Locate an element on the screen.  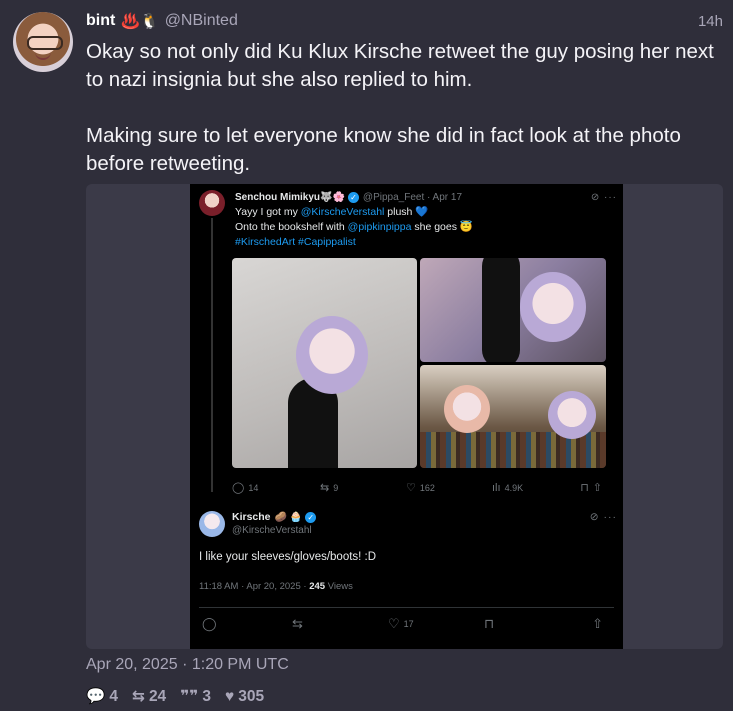
like-value: 17 is located at coordinates (408, 624).